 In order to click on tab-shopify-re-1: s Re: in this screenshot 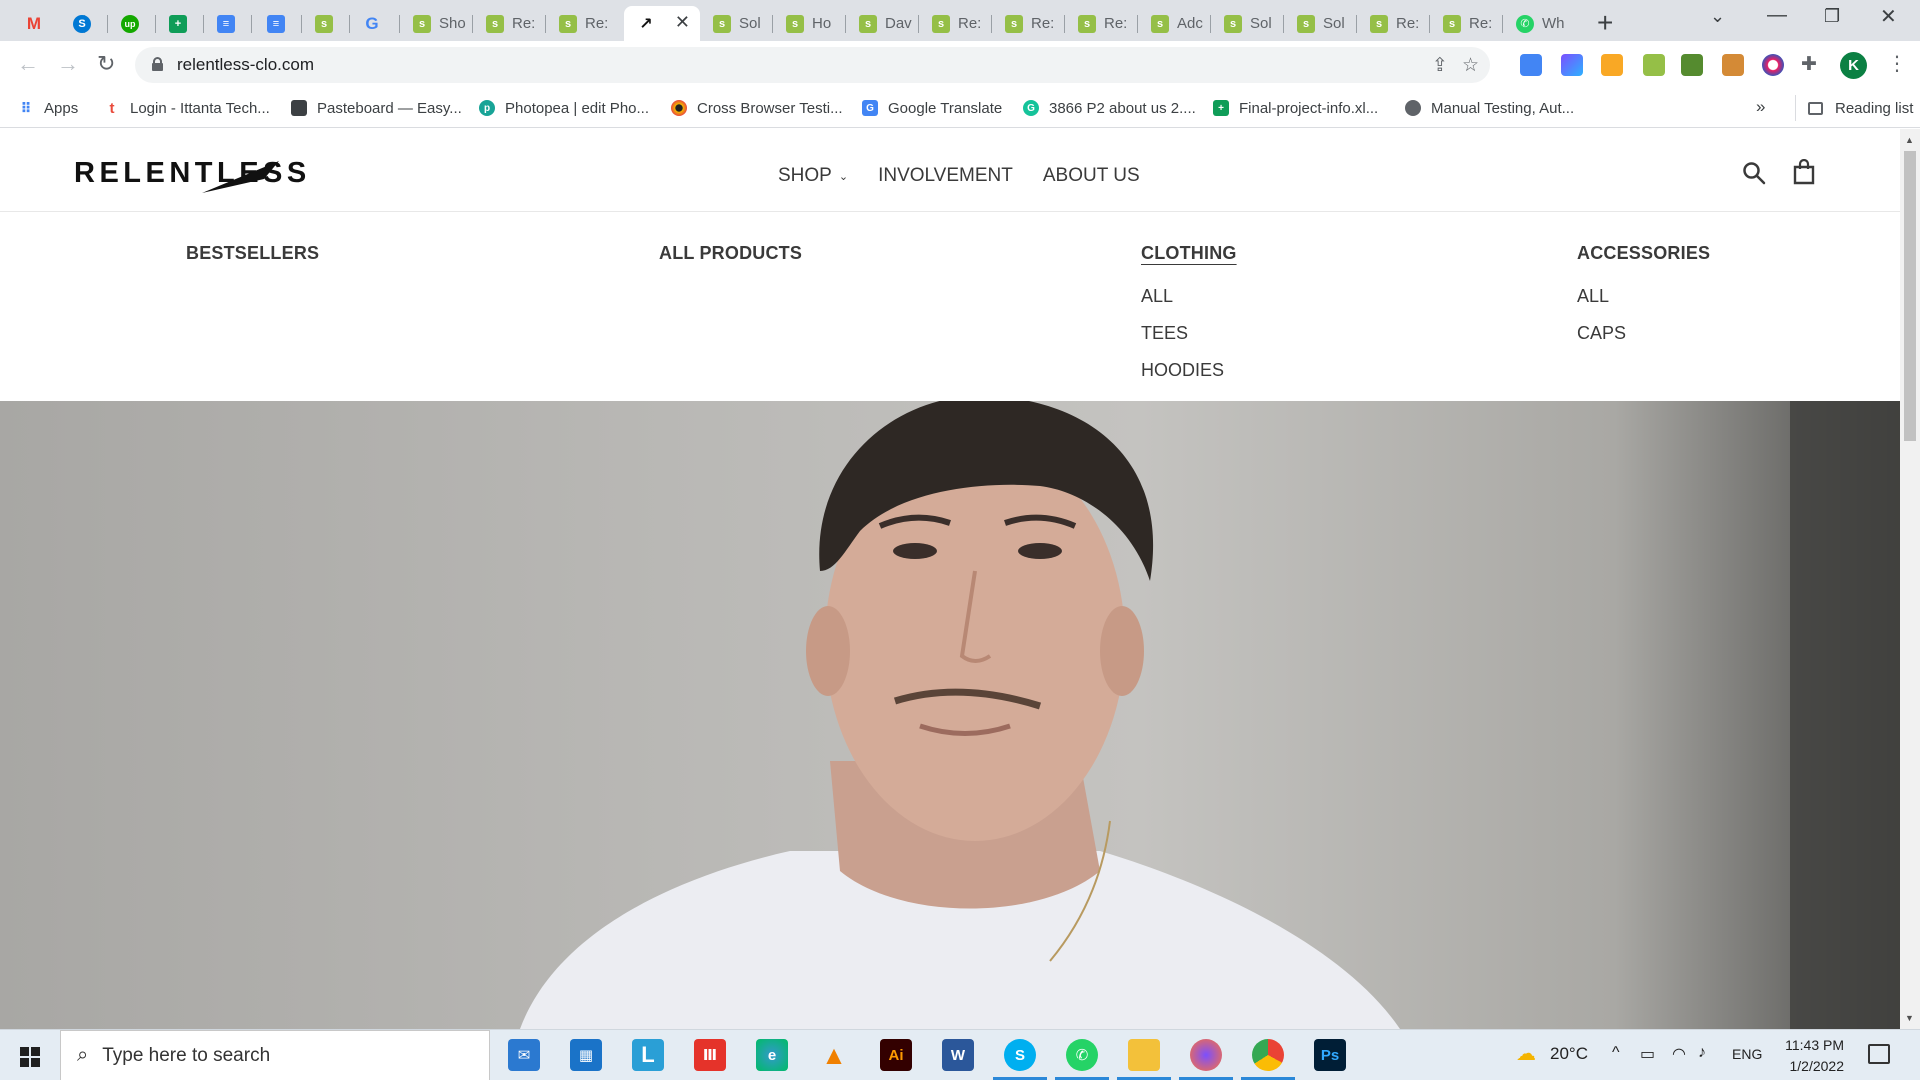, I will do `click(509, 23)`.